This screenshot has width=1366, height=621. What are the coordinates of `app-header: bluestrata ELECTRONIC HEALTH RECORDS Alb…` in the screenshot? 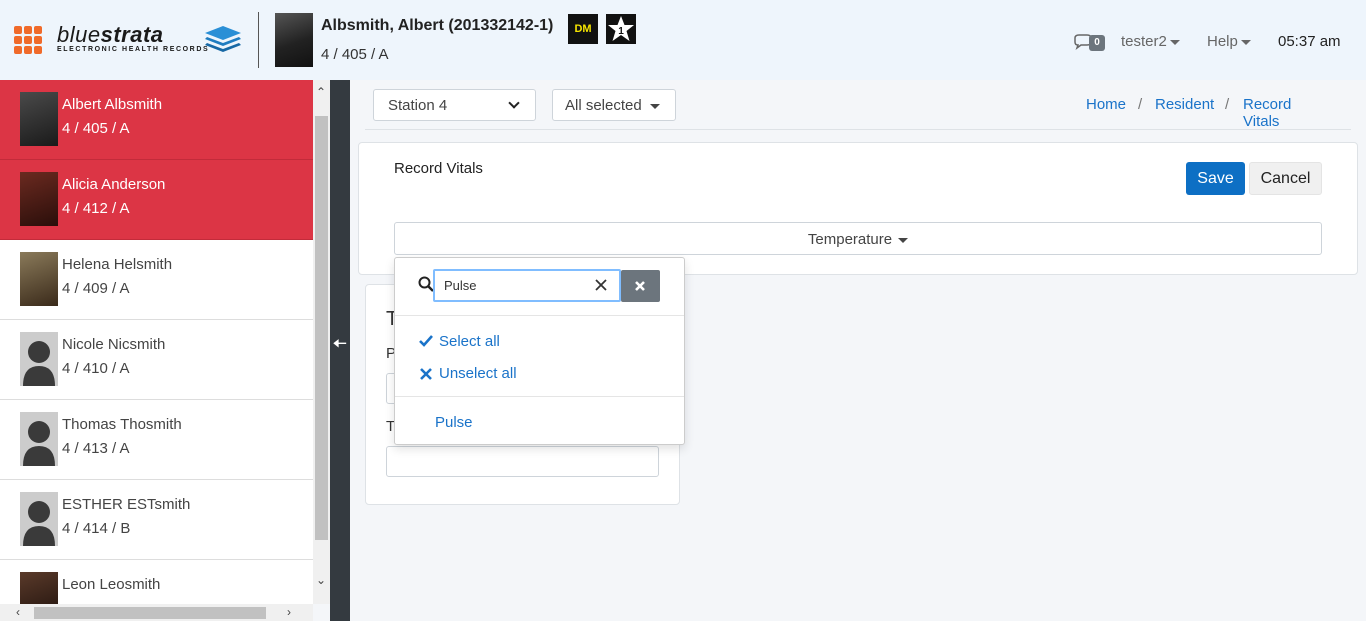 It's located at (683, 40).